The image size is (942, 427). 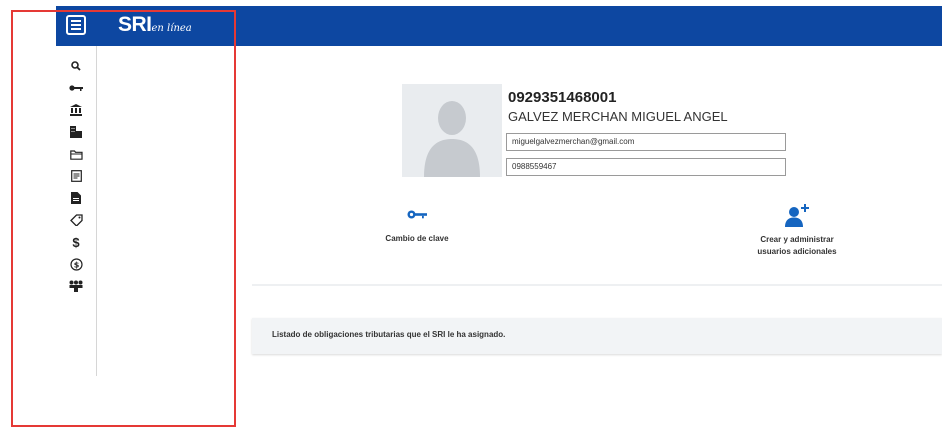 What do you see at coordinates (76, 176) in the screenshot?
I see `document-list-icon` at bounding box center [76, 176].